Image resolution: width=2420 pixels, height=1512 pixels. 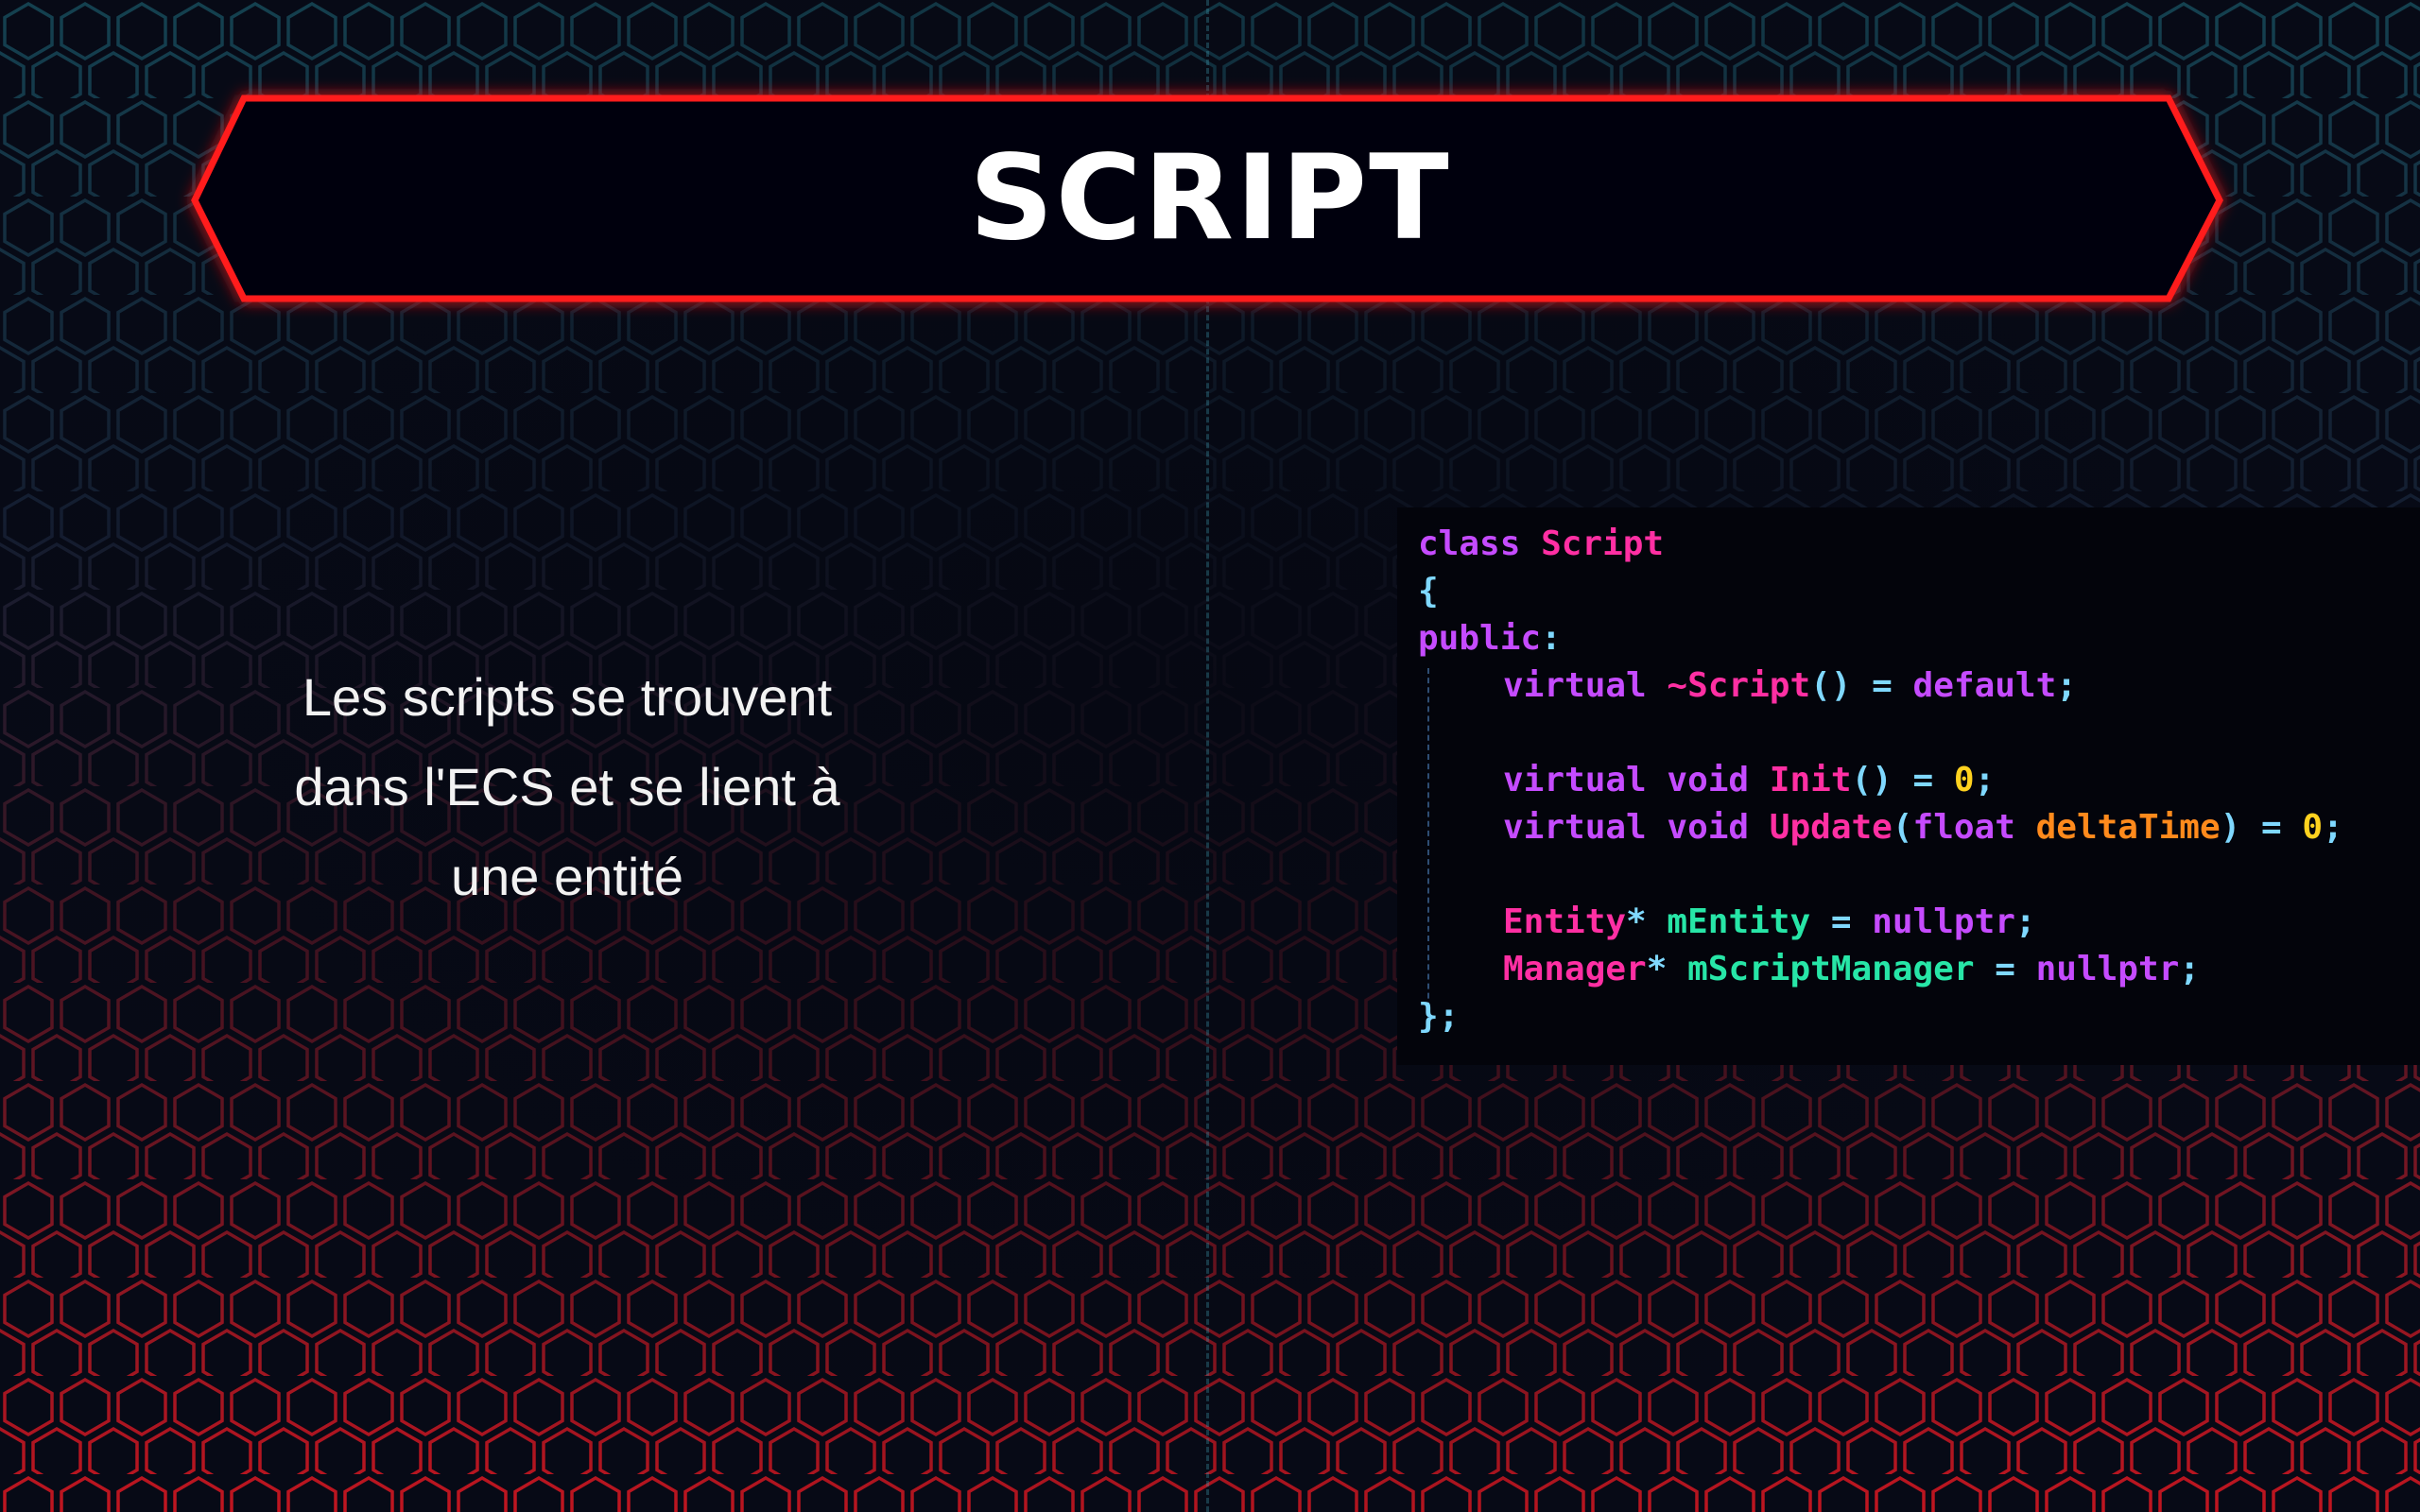 What do you see at coordinates (1565, 921) in the screenshot?
I see `code-token: Entity` at bounding box center [1565, 921].